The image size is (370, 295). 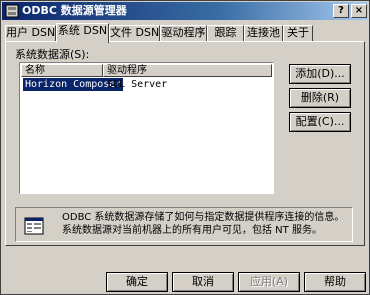 I want to click on tab-system-dsn: 系统 DSN, so click(x=82, y=33).